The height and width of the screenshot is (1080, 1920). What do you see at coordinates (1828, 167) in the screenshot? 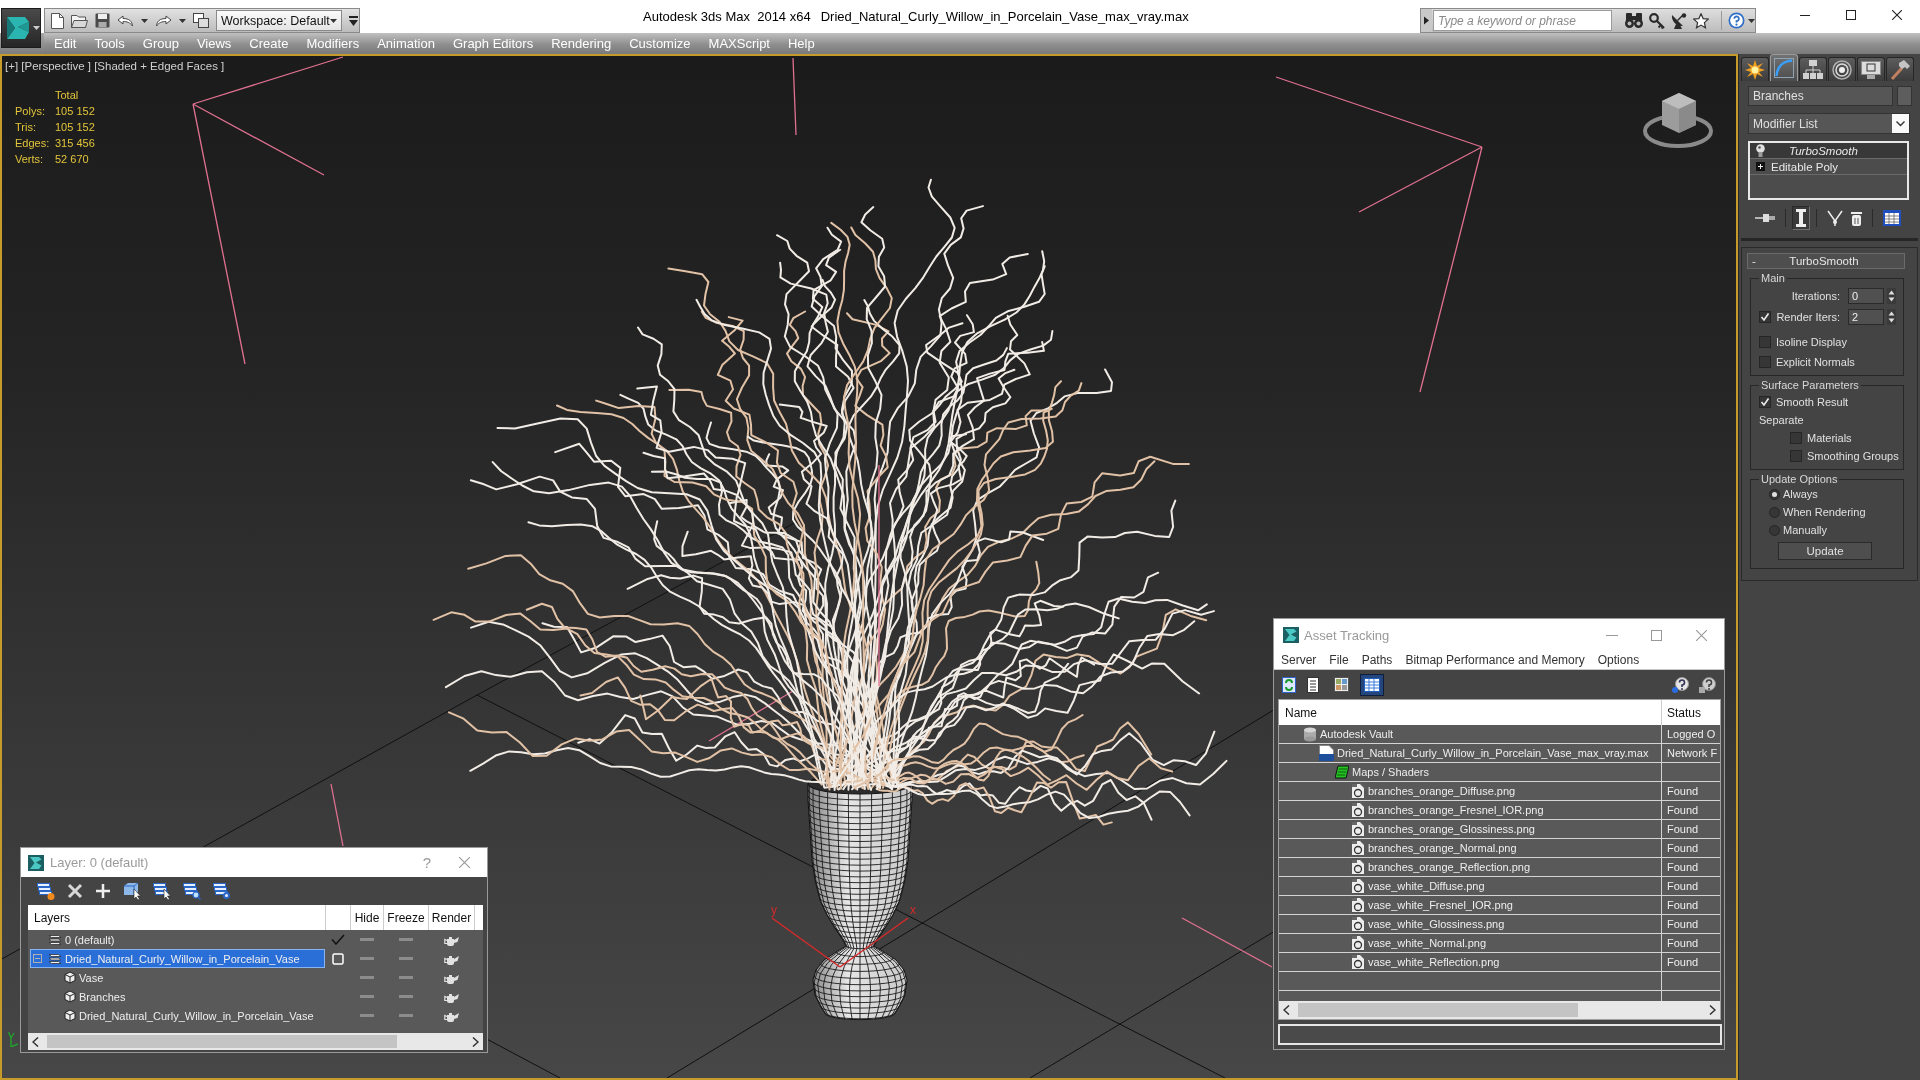
I see `stack-item: Editable Poly` at bounding box center [1828, 167].